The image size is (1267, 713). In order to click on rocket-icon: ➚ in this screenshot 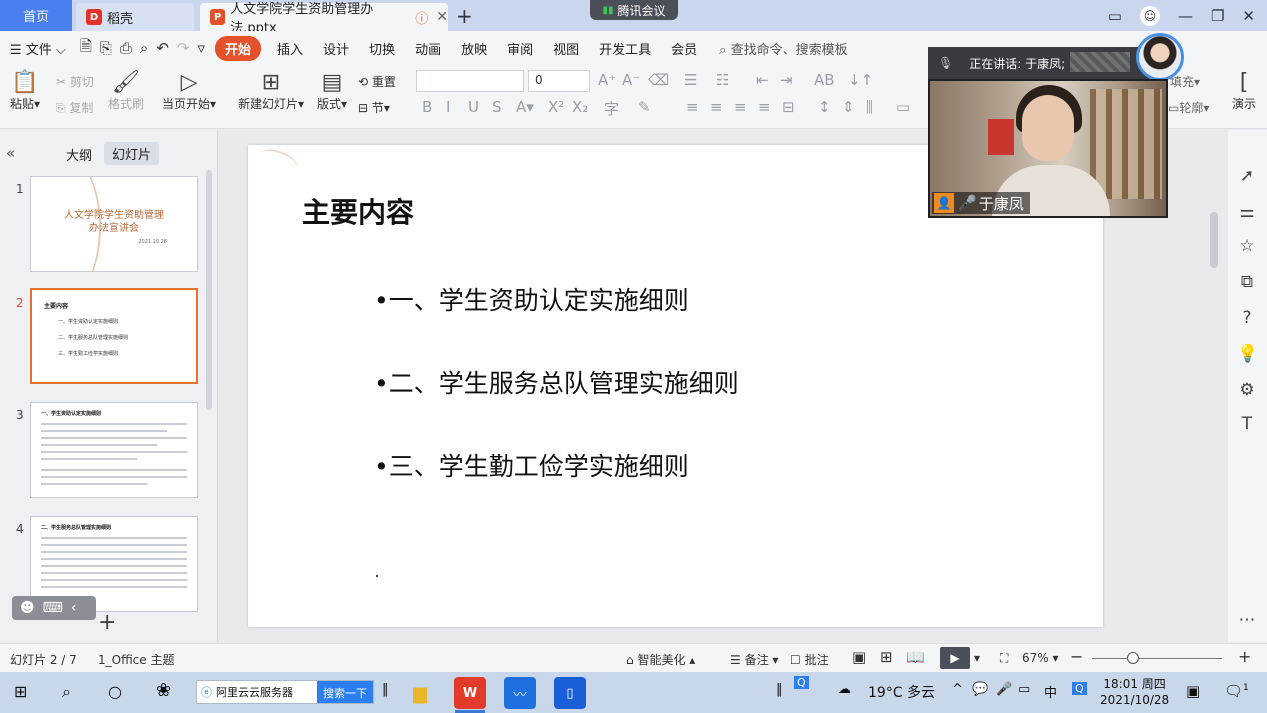, I will do `click(1247, 176)`.